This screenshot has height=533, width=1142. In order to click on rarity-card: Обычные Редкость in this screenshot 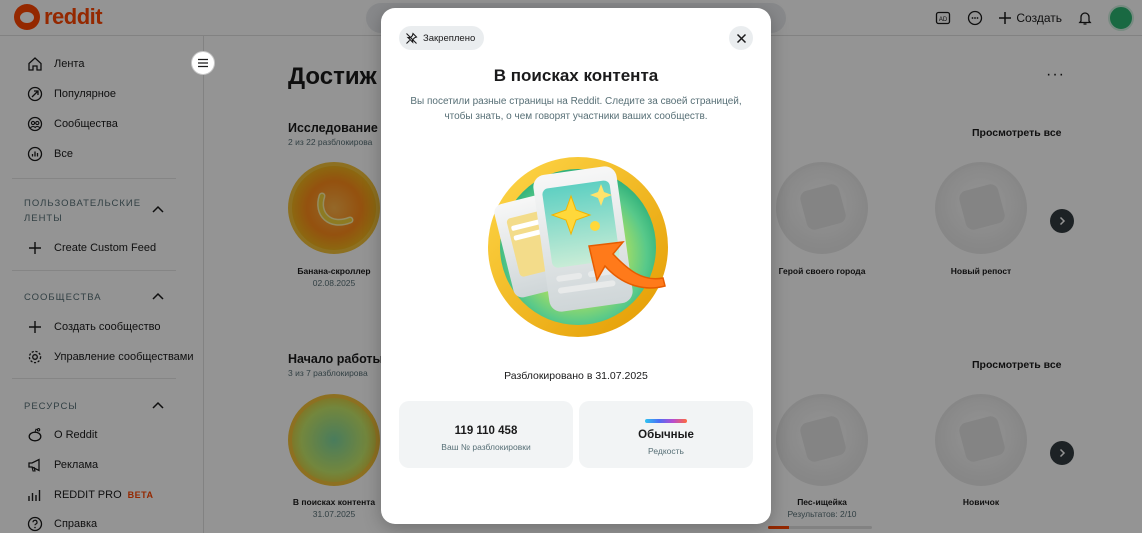, I will do `click(666, 434)`.